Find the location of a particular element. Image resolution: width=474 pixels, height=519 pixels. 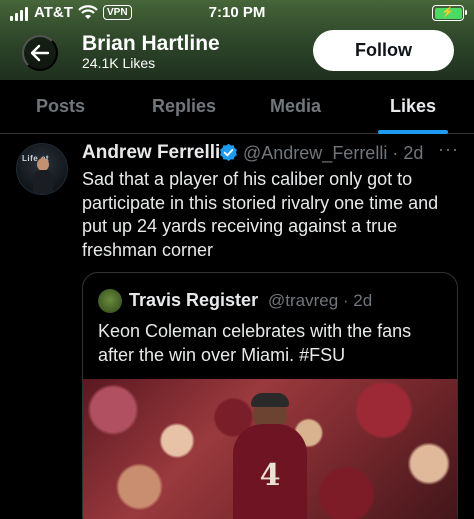

charging-battery-icon: ⚡ is located at coordinates (449, 13).